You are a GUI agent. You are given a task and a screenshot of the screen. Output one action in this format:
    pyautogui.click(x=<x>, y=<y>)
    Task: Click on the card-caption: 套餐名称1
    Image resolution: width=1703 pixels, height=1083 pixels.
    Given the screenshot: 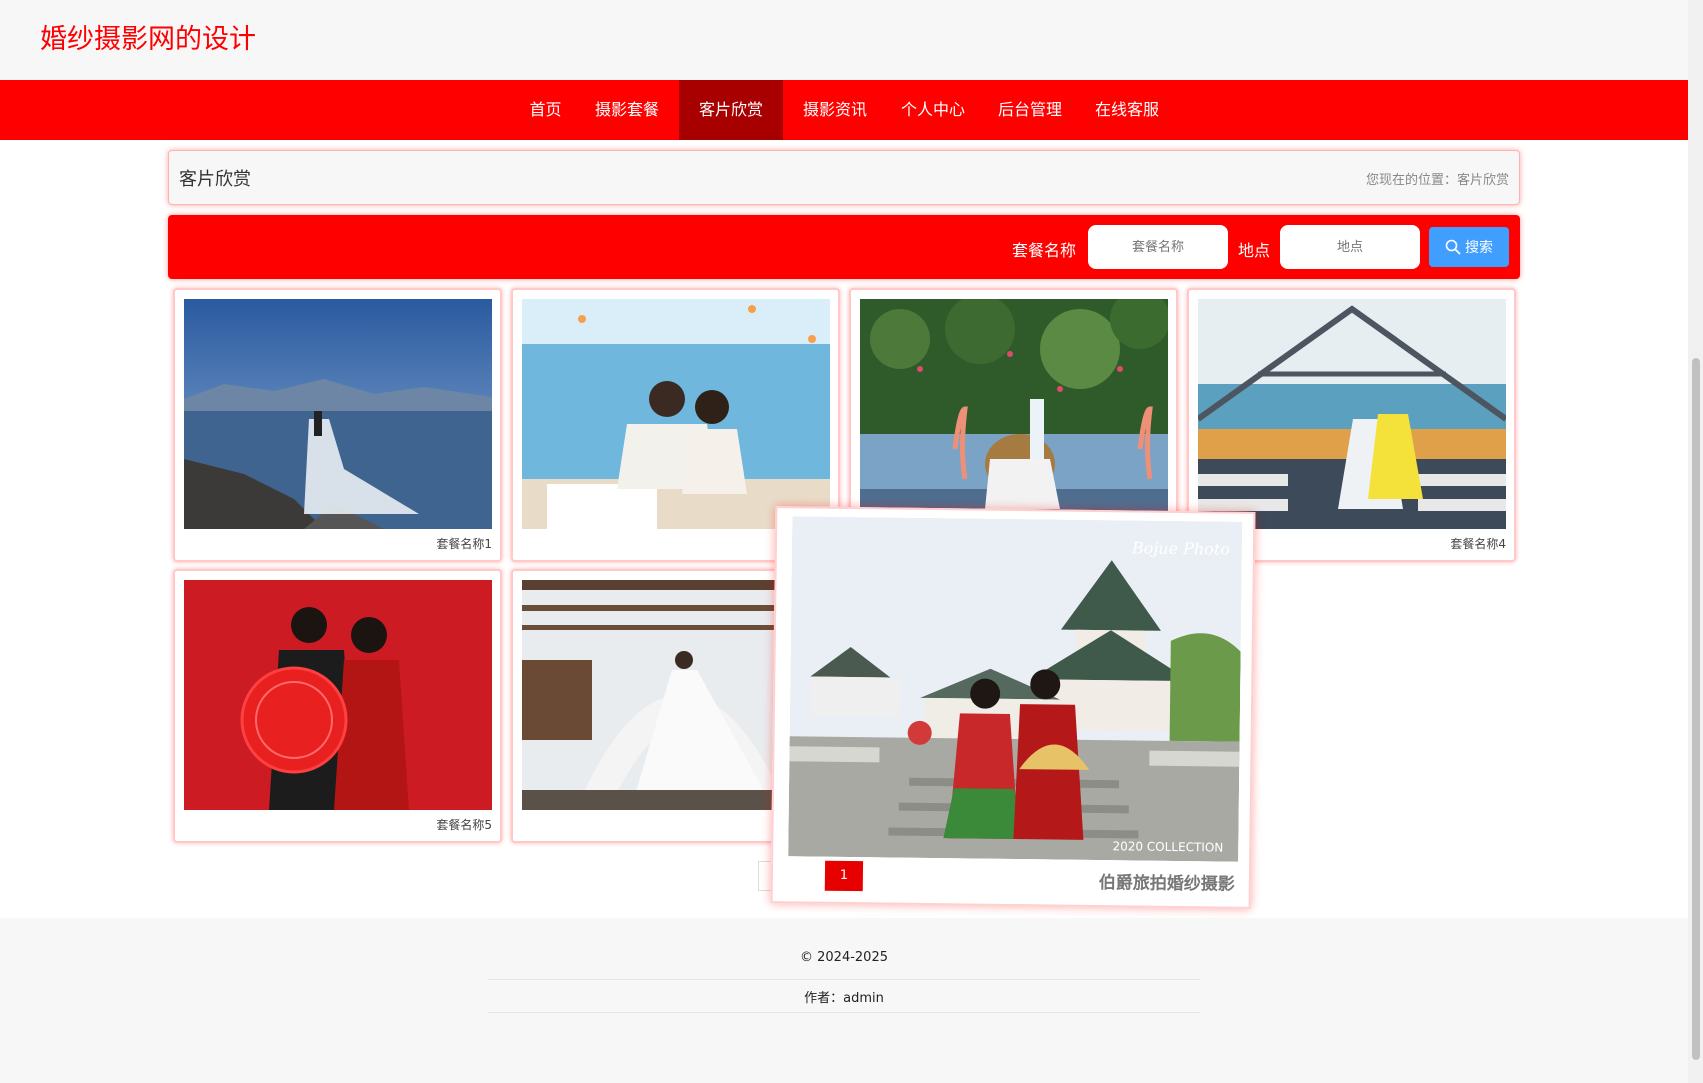 What is the action you would take?
    pyautogui.click(x=464, y=544)
    